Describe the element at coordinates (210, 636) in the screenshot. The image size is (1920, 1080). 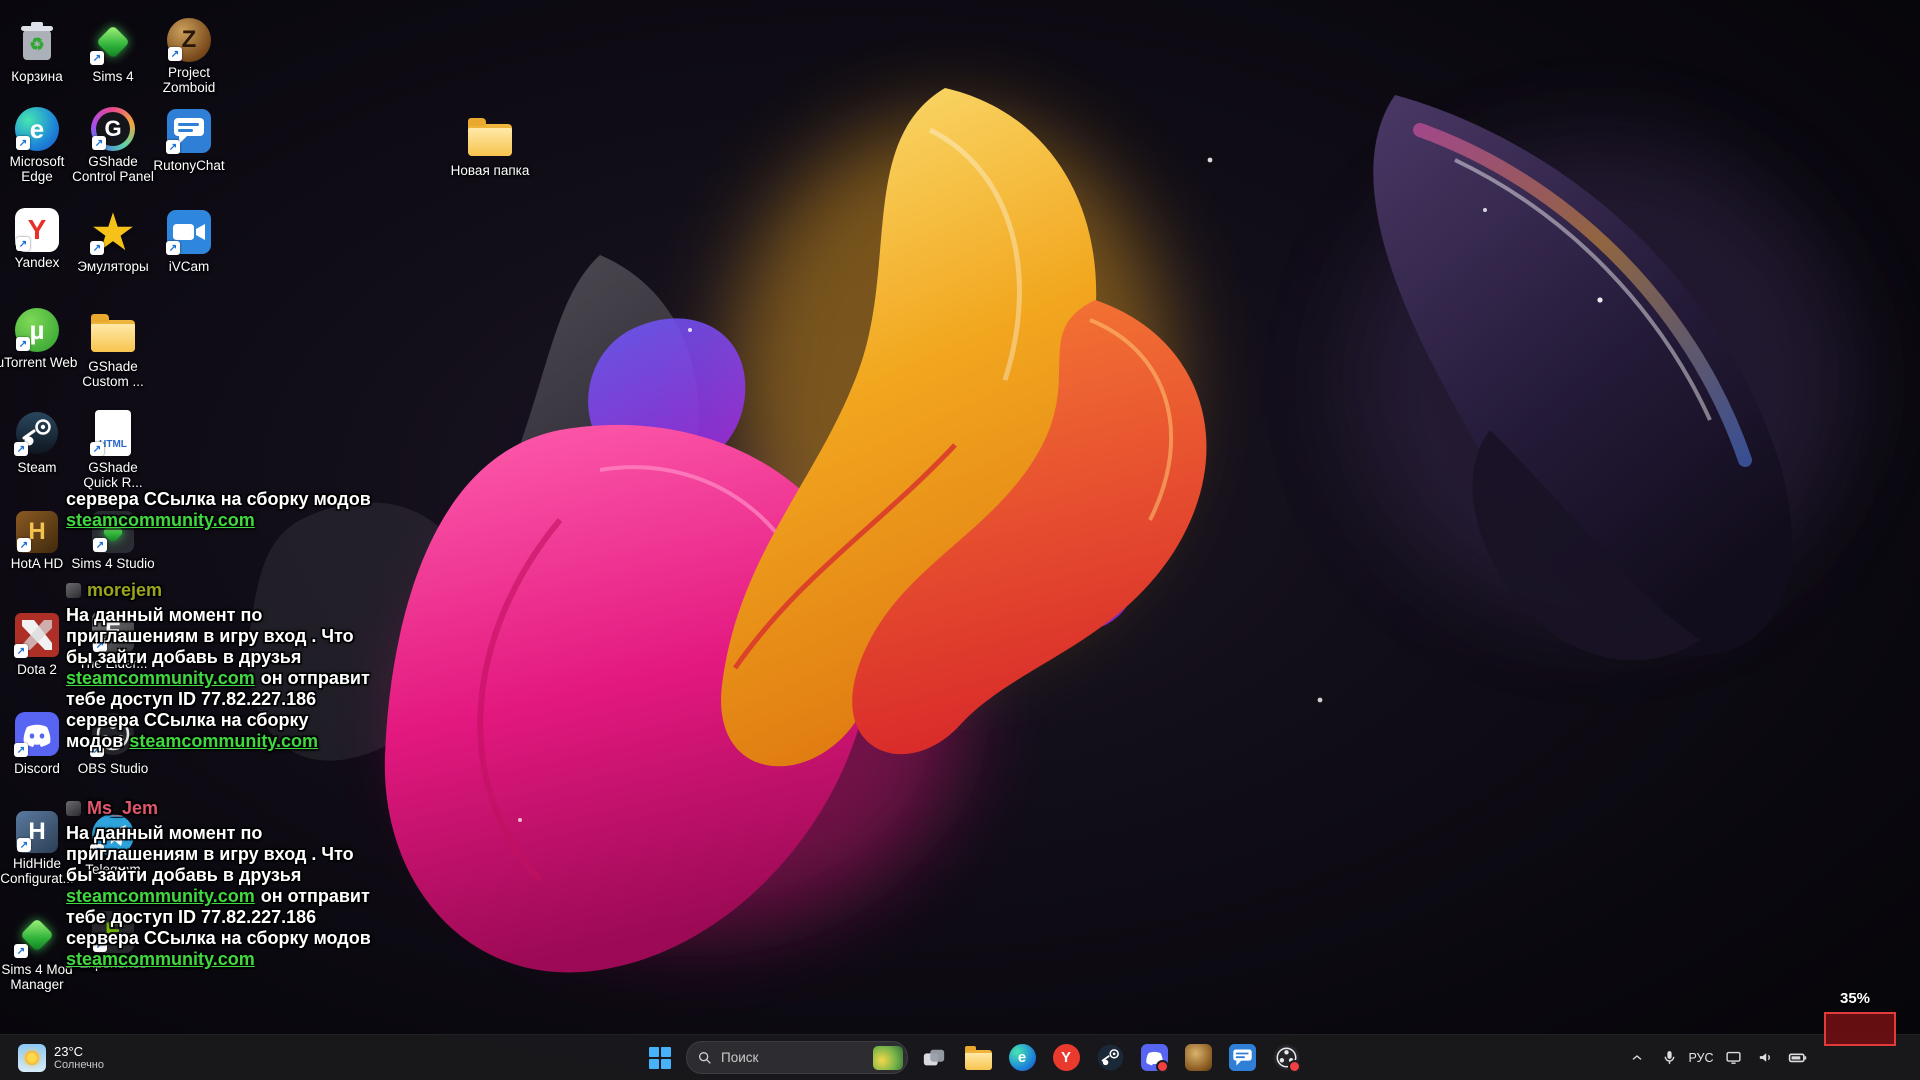
I see `chat-text: приглашениям в игру вход . Что` at that location.